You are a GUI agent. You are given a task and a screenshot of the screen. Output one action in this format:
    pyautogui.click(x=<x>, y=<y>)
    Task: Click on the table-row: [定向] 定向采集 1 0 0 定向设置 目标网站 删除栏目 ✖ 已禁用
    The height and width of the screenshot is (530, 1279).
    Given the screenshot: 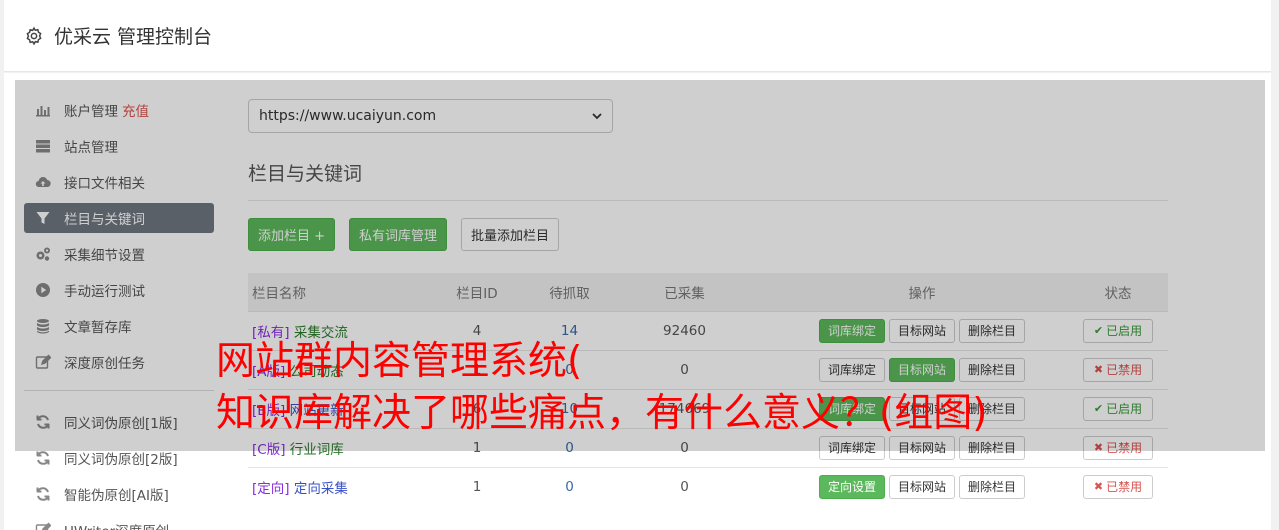 What is the action you would take?
    pyautogui.click(x=708, y=486)
    